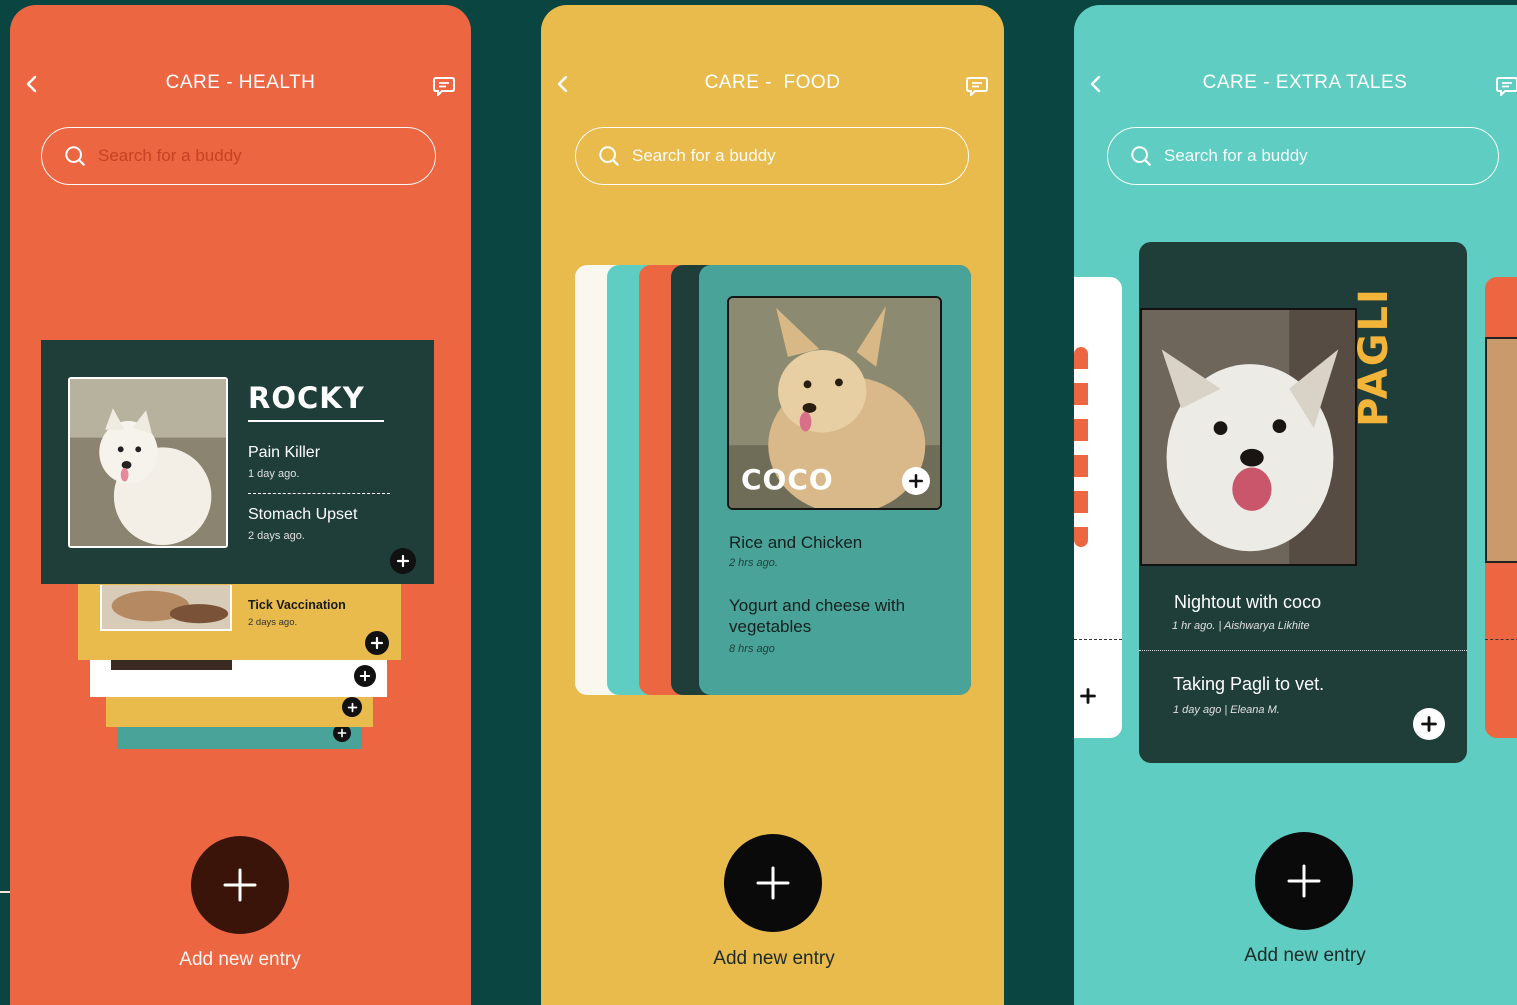 The width and height of the screenshot is (1517, 1005). I want to click on pet-name: COCO, so click(787, 479).